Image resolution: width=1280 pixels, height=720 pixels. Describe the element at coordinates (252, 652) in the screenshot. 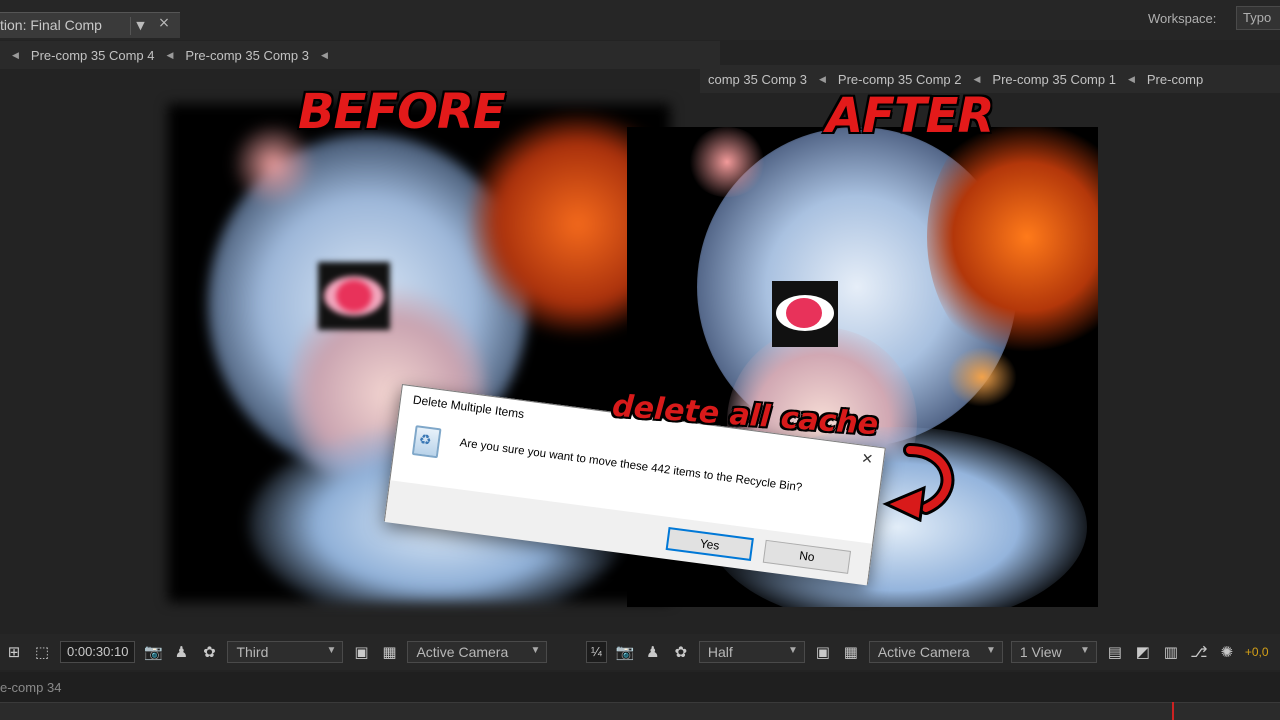

I see `resolution-value: Third` at that location.